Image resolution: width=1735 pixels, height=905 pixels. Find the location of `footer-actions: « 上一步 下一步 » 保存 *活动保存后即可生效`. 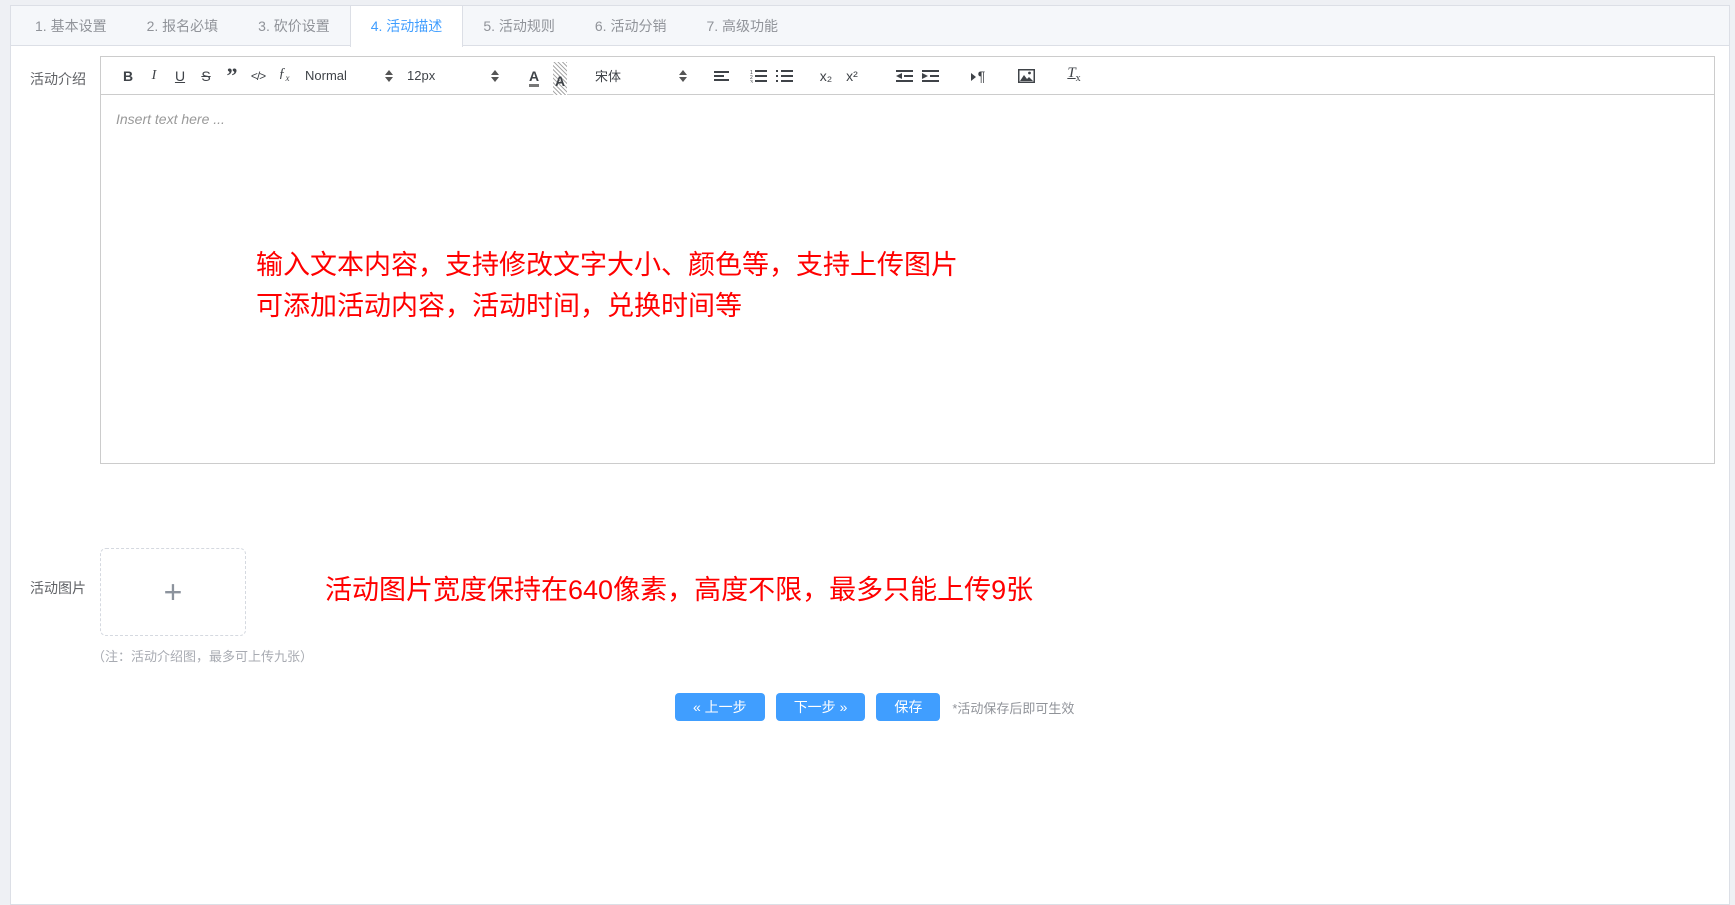

footer-actions: « 上一步 下一步 » 保存 *活动保存后即可生效 is located at coordinates (1195, 707).